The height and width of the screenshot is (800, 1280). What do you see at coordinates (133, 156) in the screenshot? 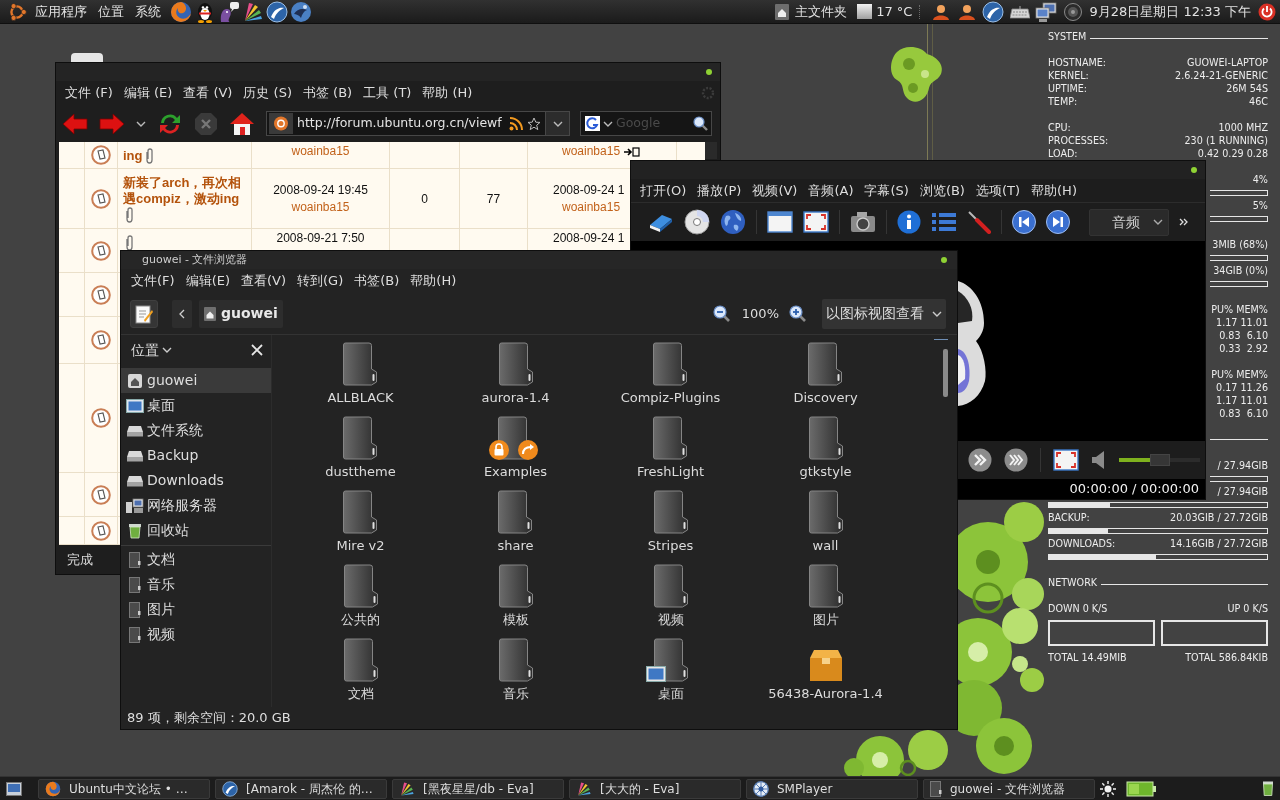
I see `topic-link: ing` at bounding box center [133, 156].